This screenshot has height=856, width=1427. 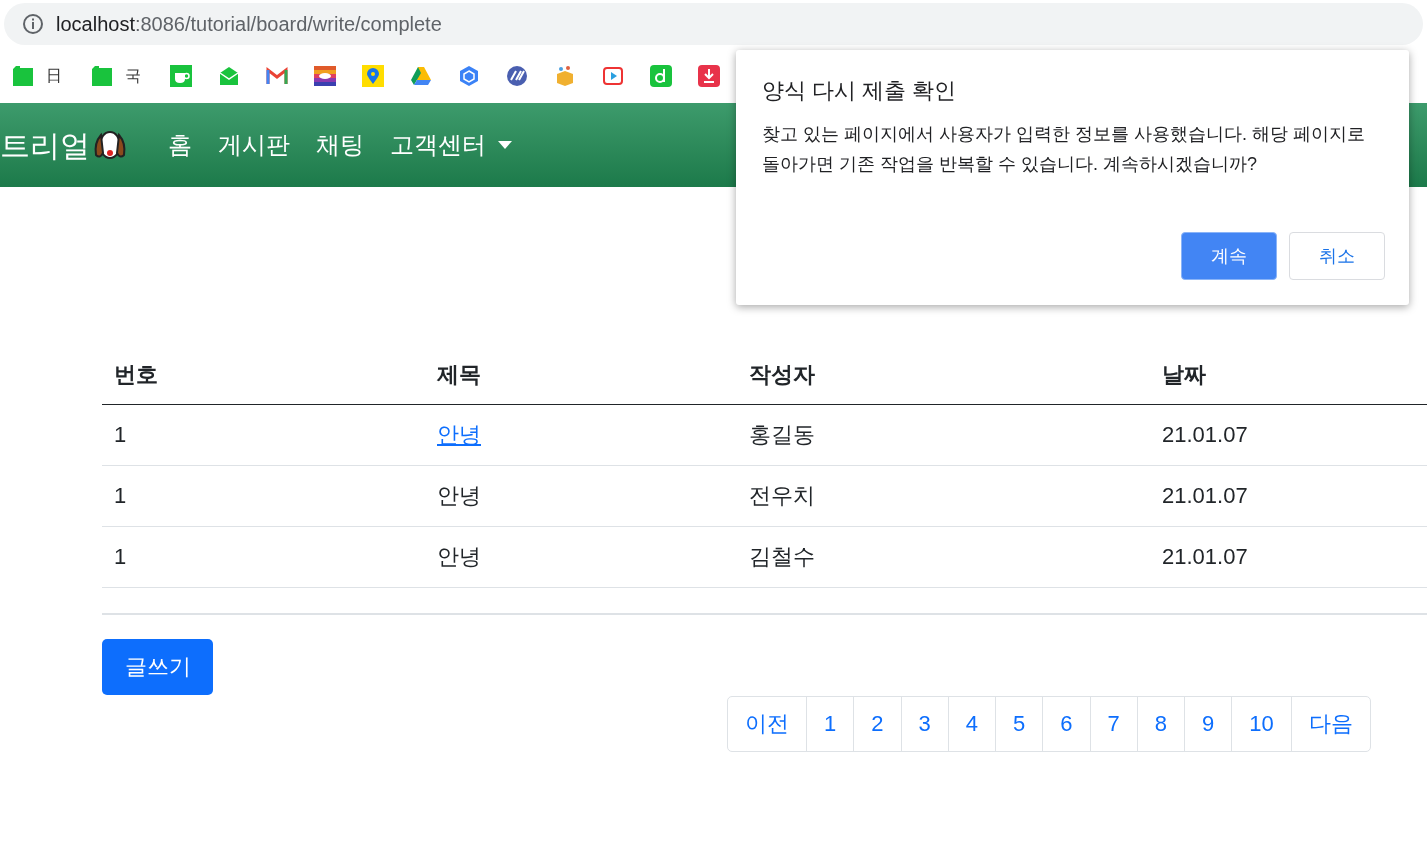 I want to click on column-header: 제목, so click(x=459, y=374).